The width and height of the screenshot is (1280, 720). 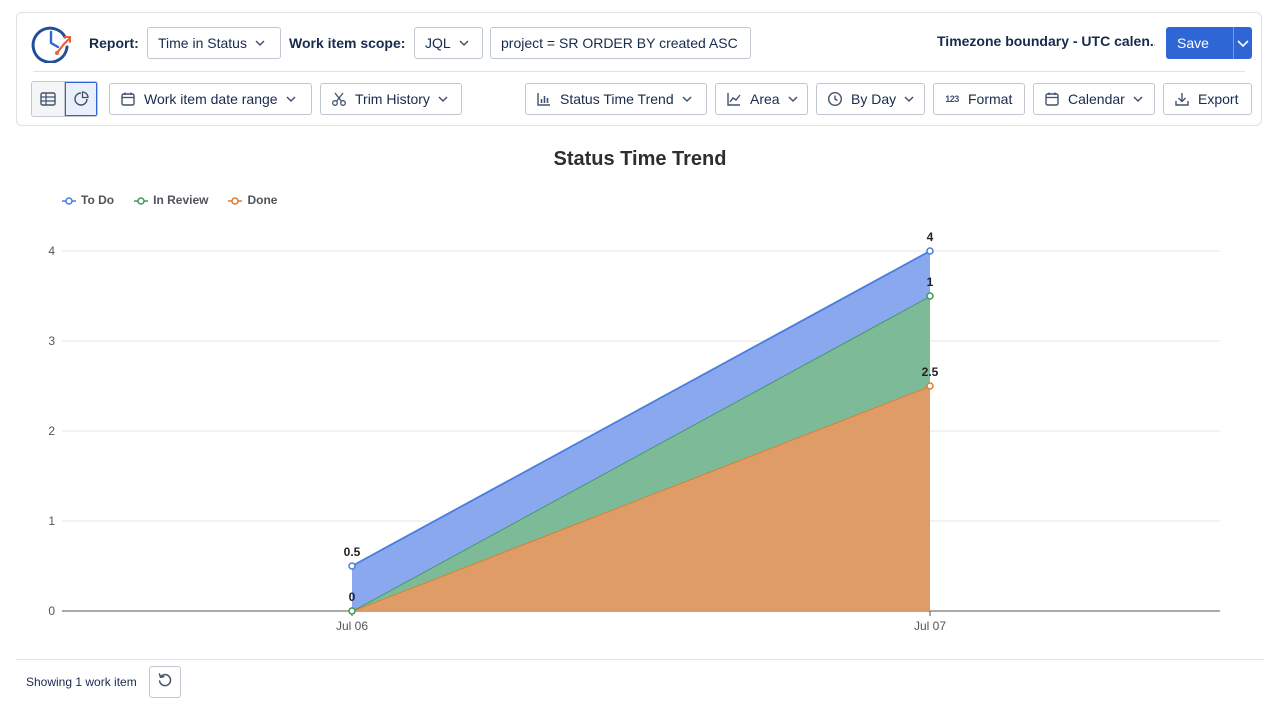 What do you see at coordinates (51, 431) in the screenshot?
I see `y-tick-label: 2` at bounding box center [51, 431].